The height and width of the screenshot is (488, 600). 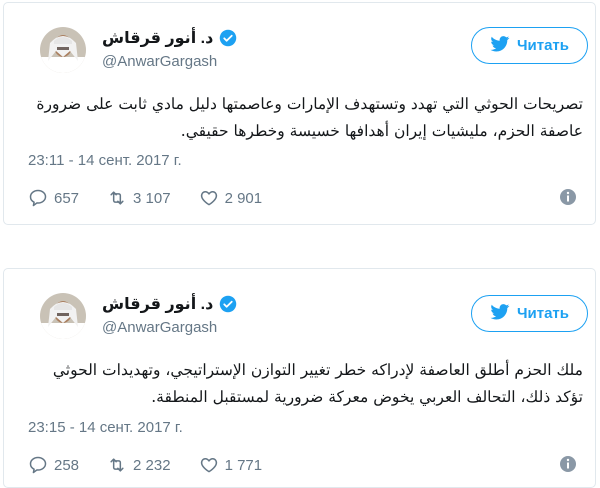 I want to click on like-button: 2 901, so click(x=231, y=198).